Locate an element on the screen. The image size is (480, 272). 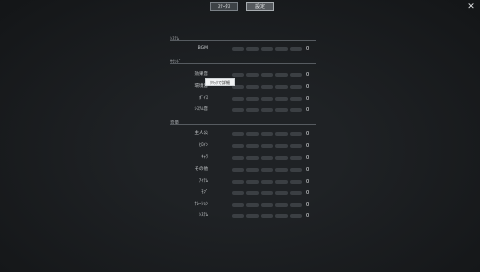
tab-status: ｽﾃｰﾀｽ is located at coordinates (224, 6).